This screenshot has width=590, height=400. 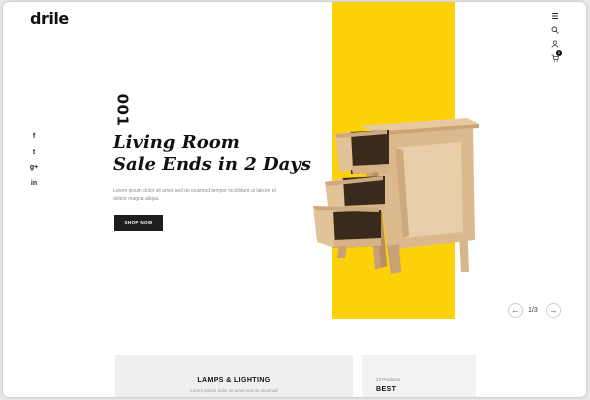 I want to click on slider-prev-button: ←, so click(x=515, y=310).